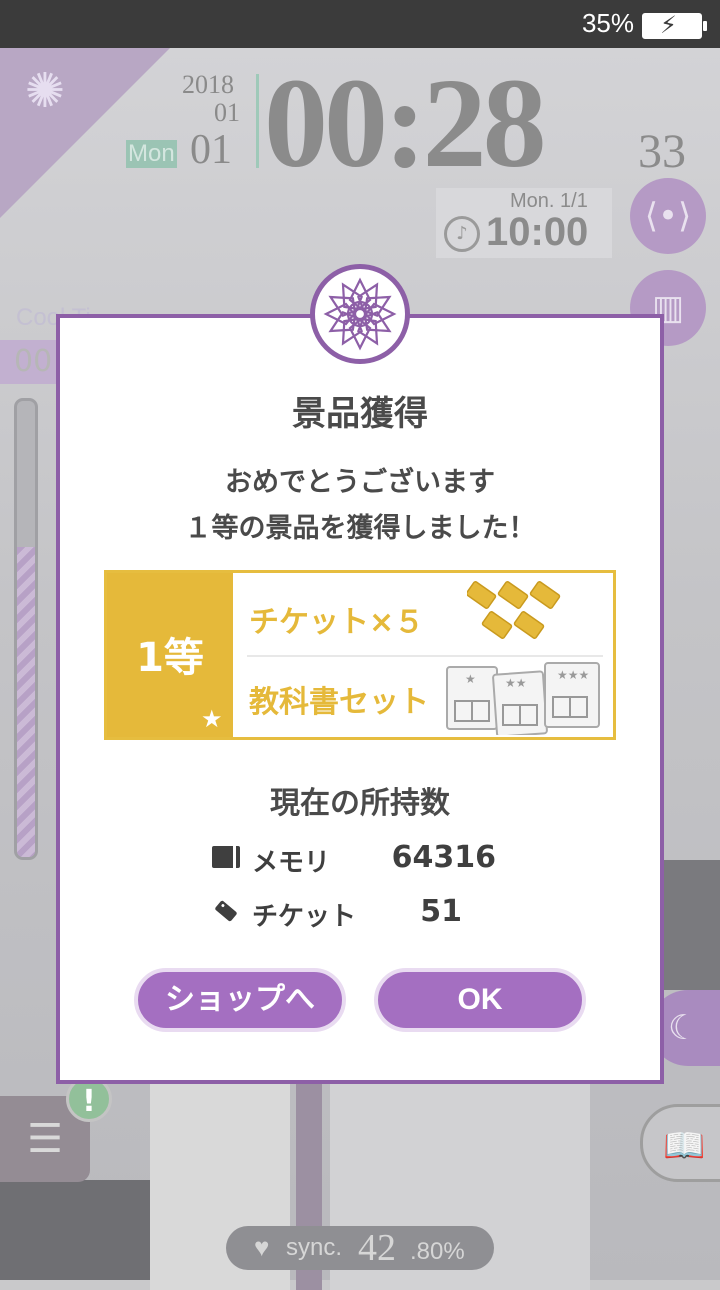 The width and height of the screenshot is (720, 1290). I want to click on ticket-value: 51, so click(441, 911).